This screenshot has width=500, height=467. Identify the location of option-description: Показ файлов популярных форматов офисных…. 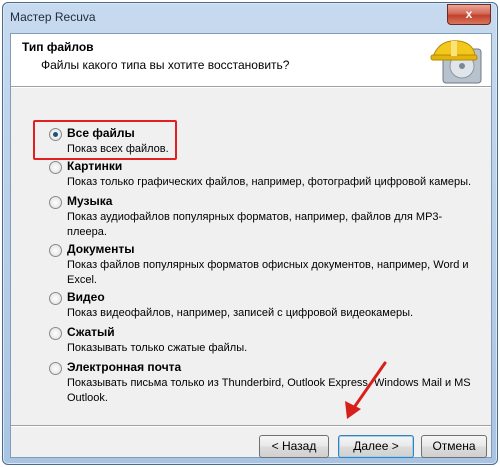
(268, 272).